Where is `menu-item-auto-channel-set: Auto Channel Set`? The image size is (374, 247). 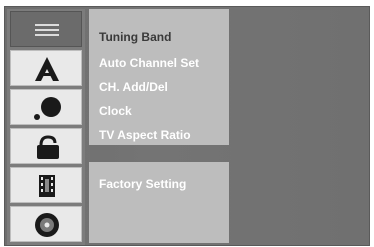 menu-item-auto-channel-set: Auto Channel Set is located at coordinates (149, 63).